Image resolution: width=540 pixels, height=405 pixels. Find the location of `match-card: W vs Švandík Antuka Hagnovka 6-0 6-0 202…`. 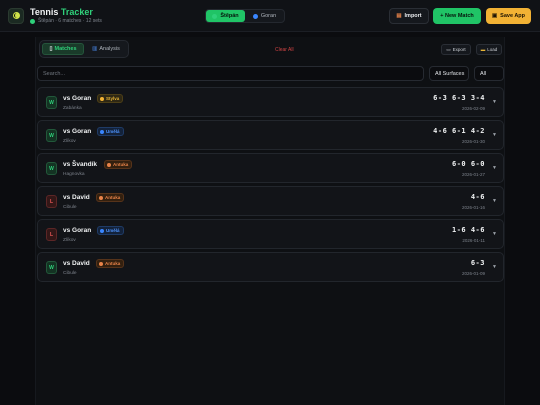

match-card: W vs Švandík Antuka Hagnovka 6-0 6-0 202… is located at coordinates (270, 168).